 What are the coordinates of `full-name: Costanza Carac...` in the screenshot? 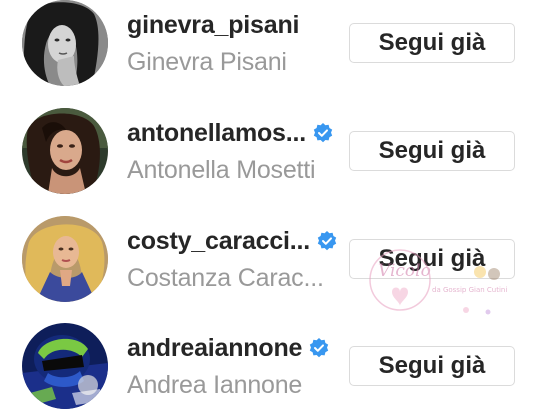 It's located at (225, 278).